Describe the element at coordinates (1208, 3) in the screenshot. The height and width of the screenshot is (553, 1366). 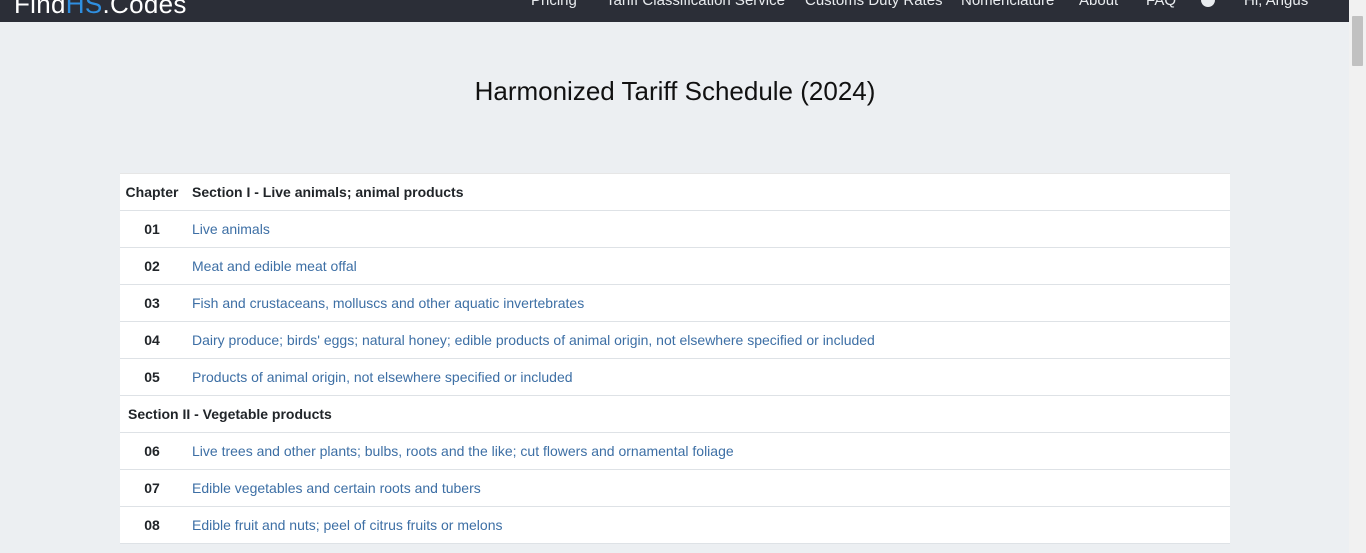
I see `cart-icon` at that location.